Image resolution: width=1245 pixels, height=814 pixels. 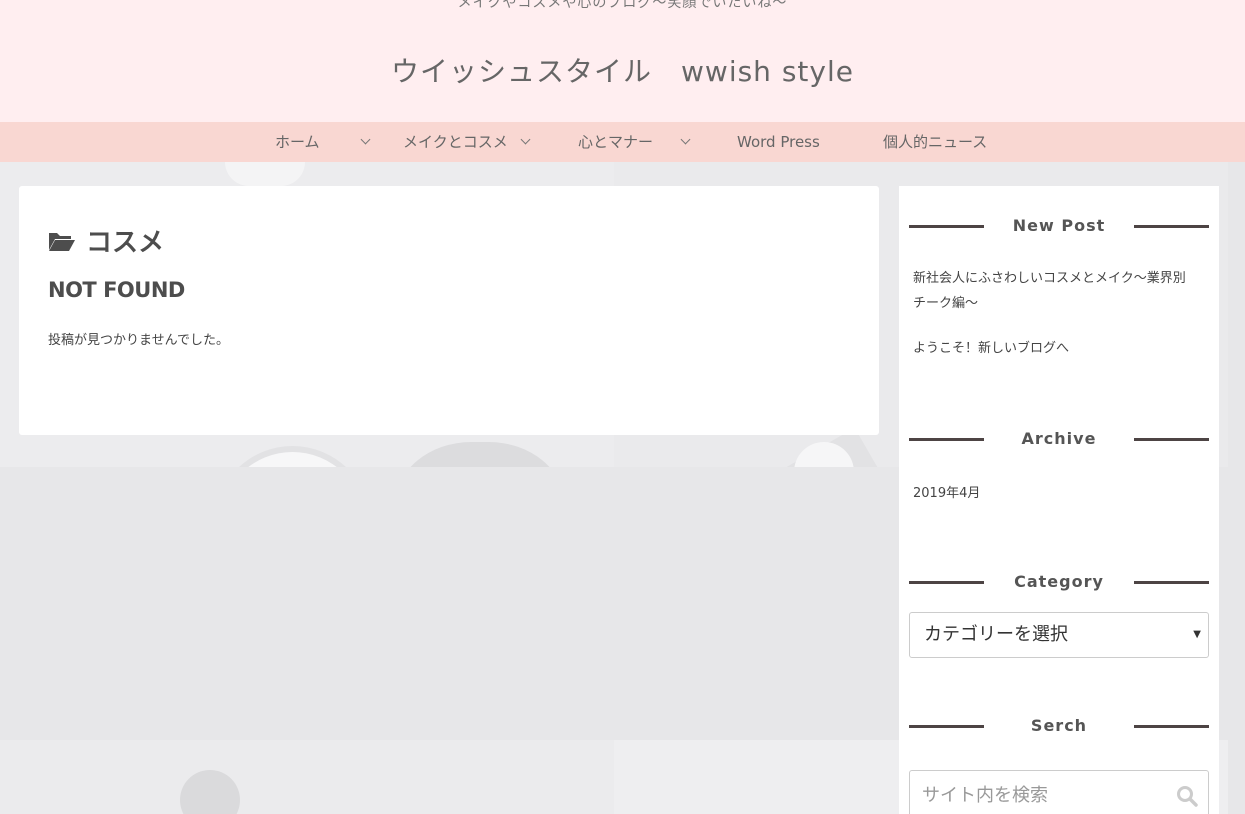 I want to click on widget-title-text: Serch, so click(x=1059, y=725).